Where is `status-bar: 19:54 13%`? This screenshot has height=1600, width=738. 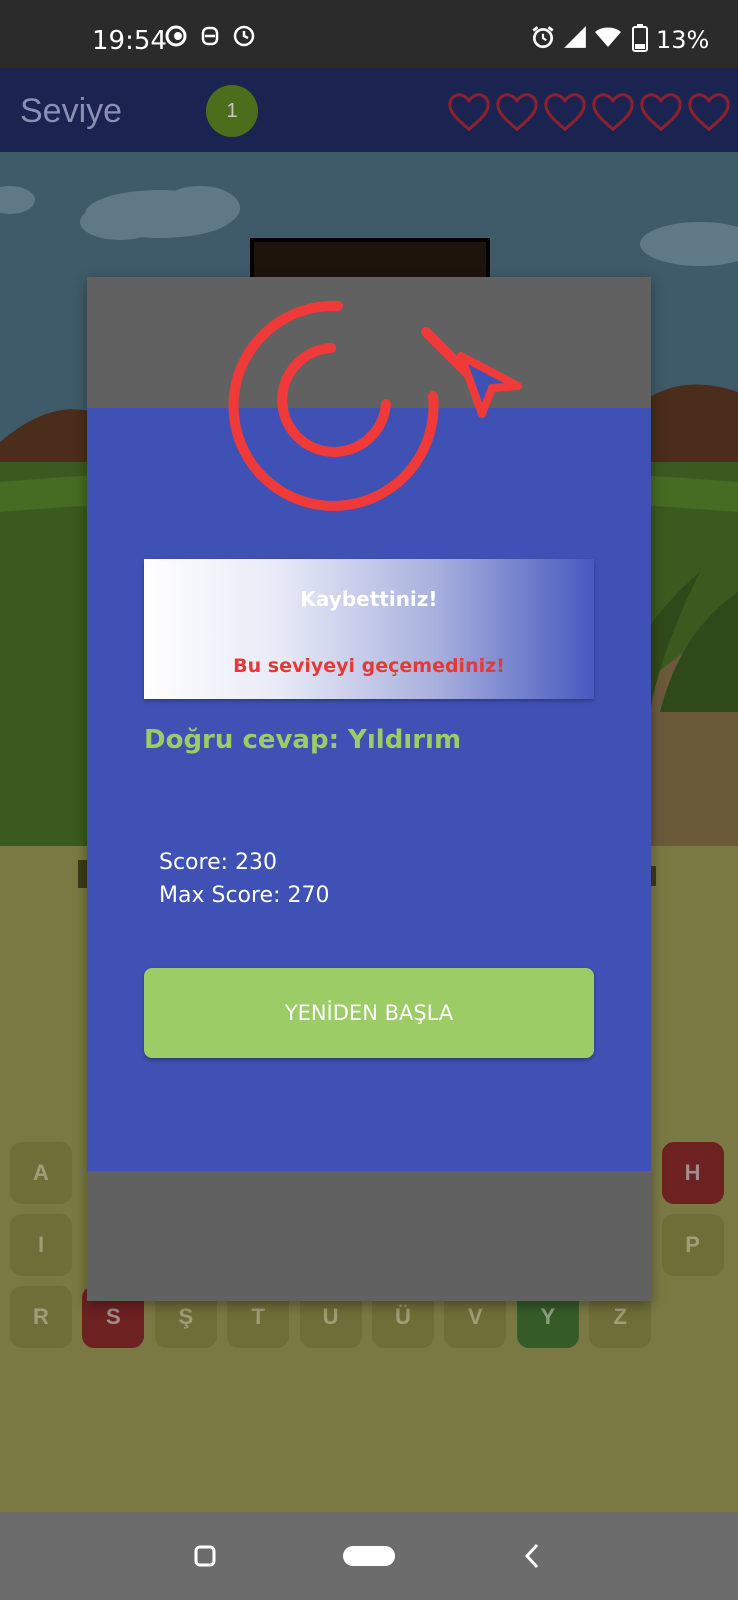 status-bar: 19:54 13% is located at coordinates (369, 34).